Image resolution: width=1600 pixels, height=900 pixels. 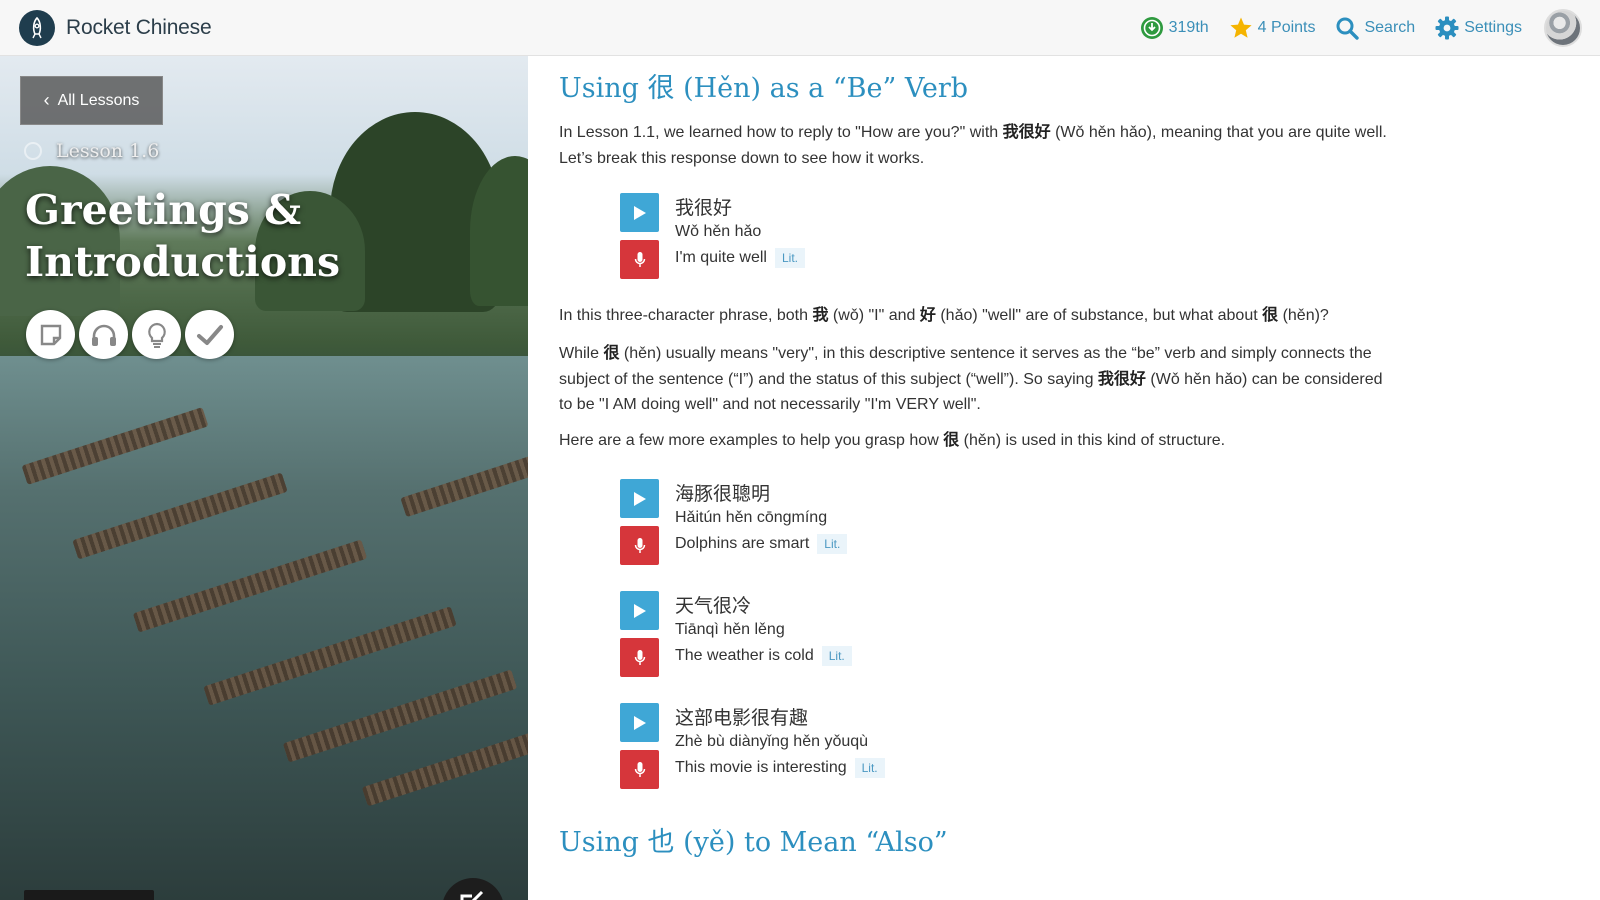 I want to click on lesson-title-line1: Greetings &, so click(x=163, y=210).